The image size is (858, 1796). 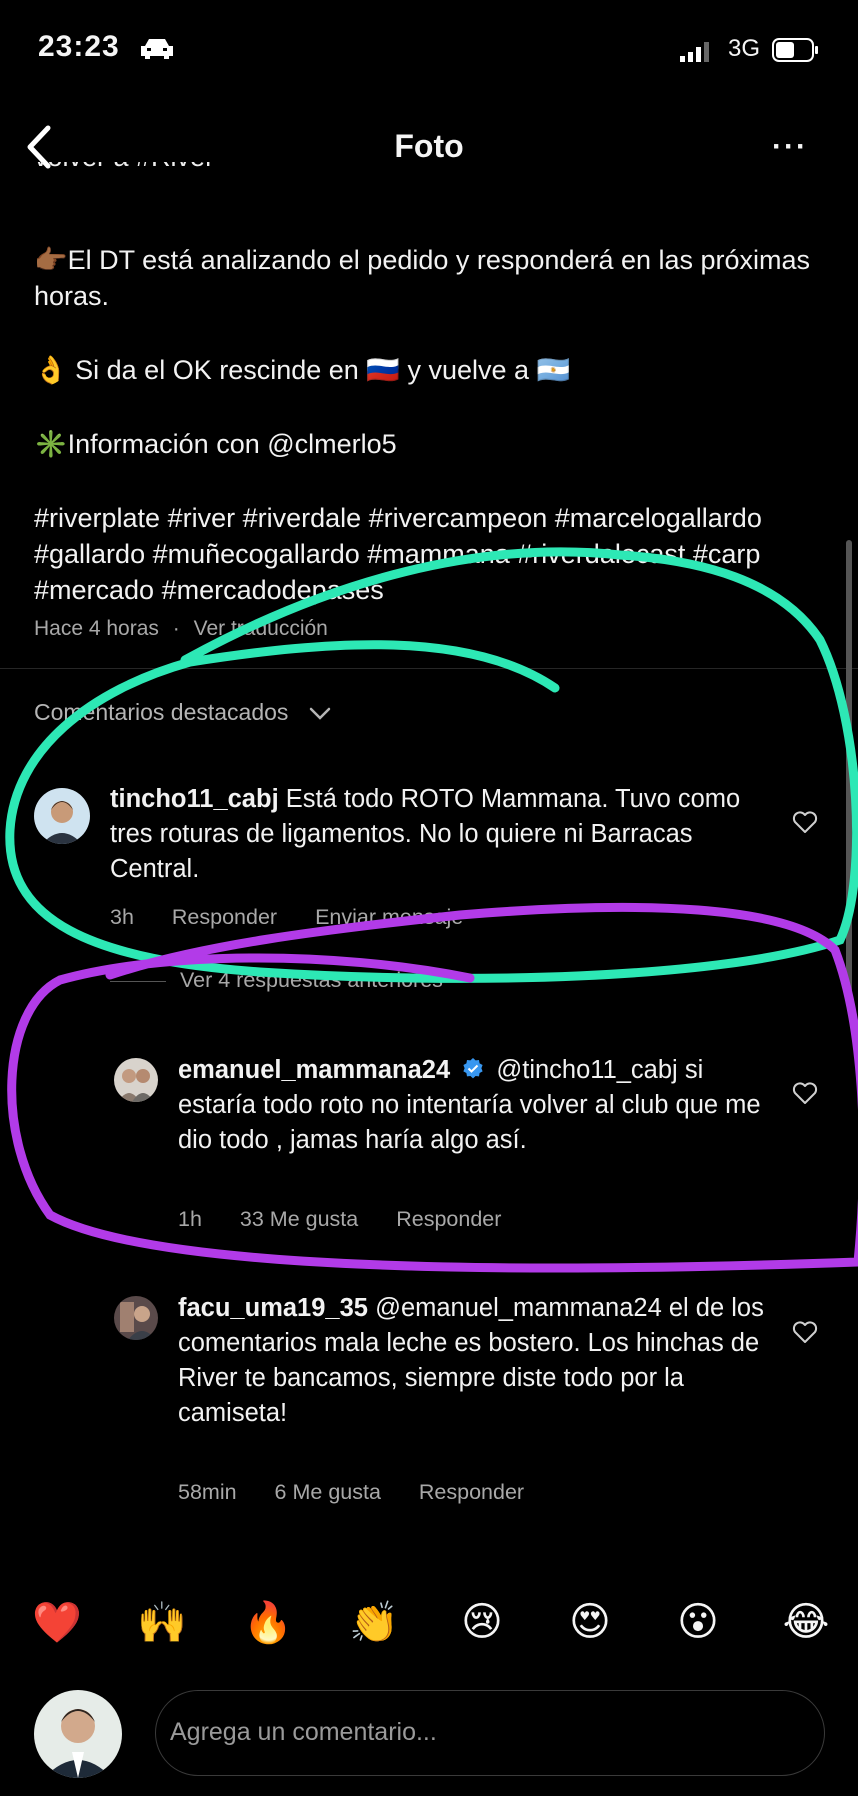 I want to click on reply-username: facu_uma19_35, so click(x=273, y=1308).